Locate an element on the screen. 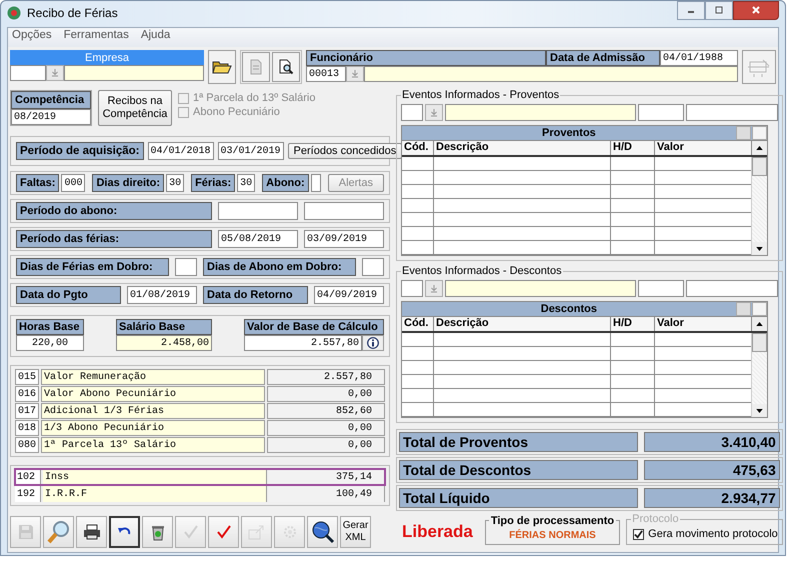 Image resolution: width=793 pixels, height=561 pixels. employee-name-field is located at coordinates (551, 74).